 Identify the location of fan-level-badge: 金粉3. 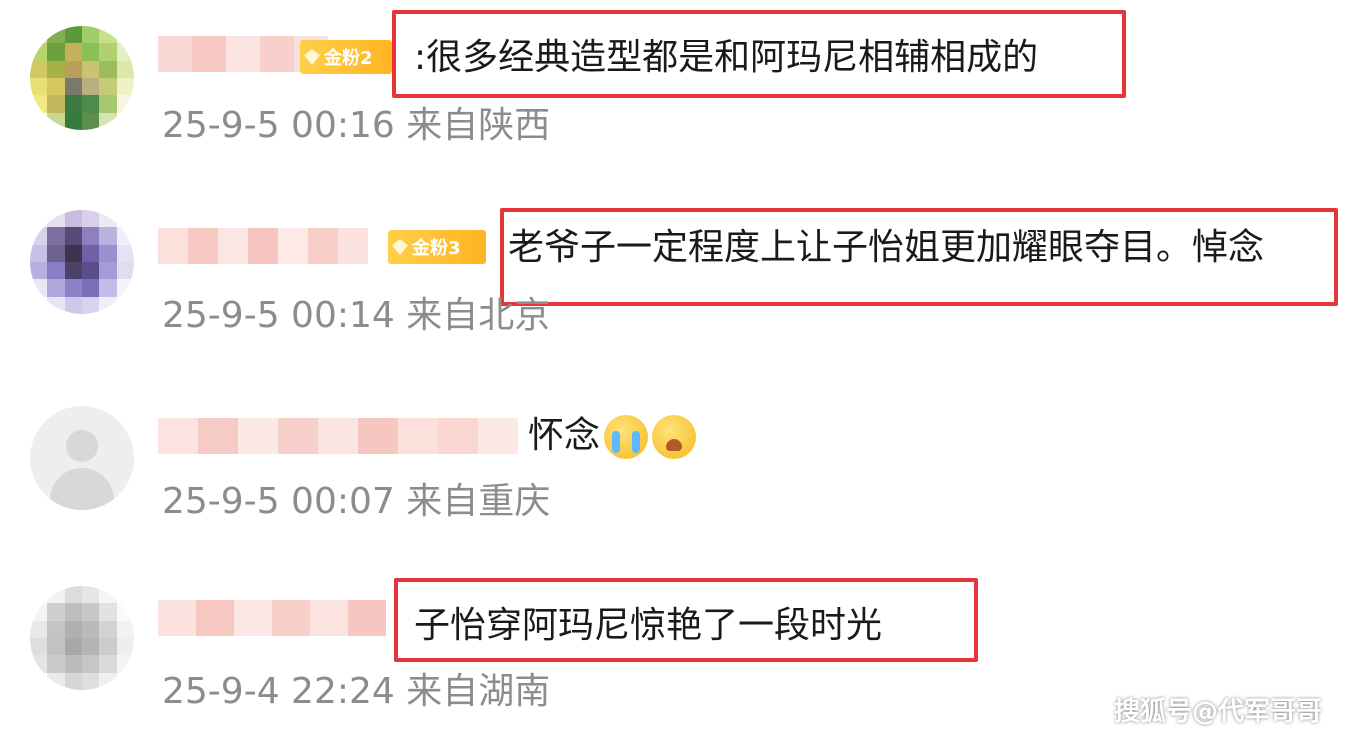
(437, 247).